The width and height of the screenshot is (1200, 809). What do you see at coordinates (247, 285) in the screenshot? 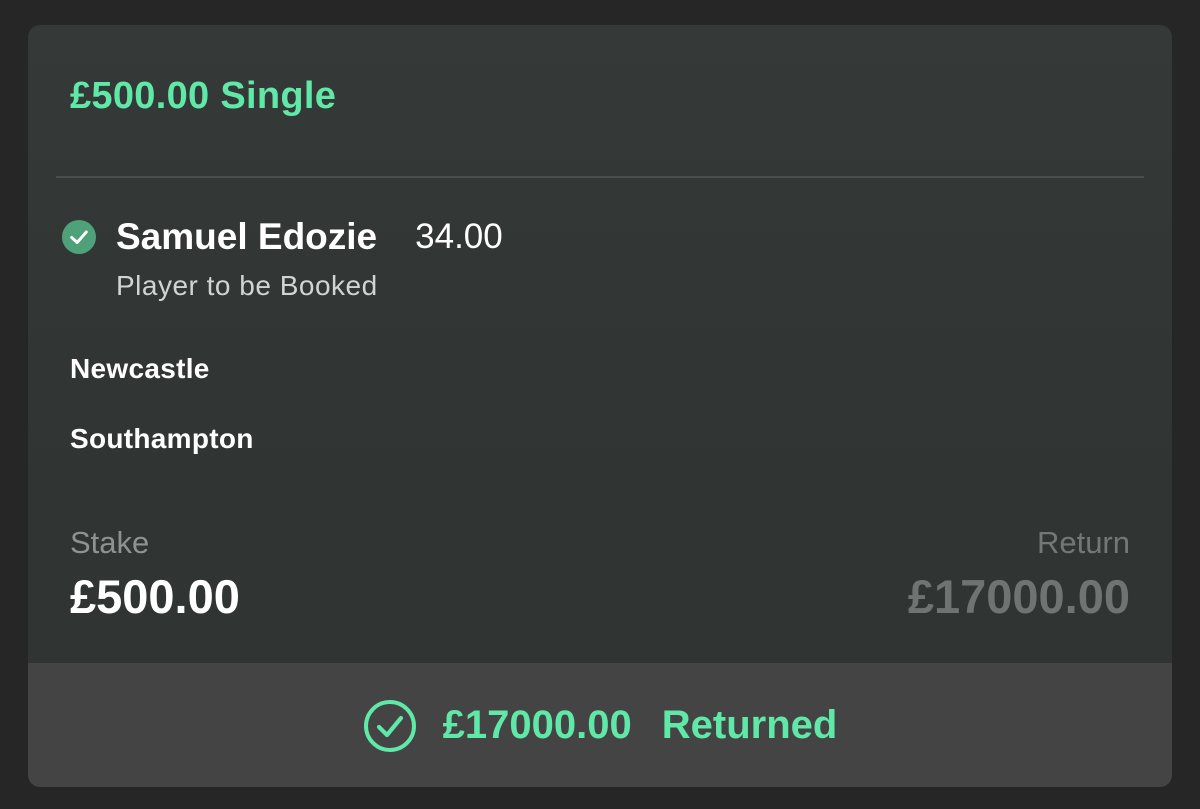
I see `selection-market: Player to be Booked` at bounding box center [247, 285].